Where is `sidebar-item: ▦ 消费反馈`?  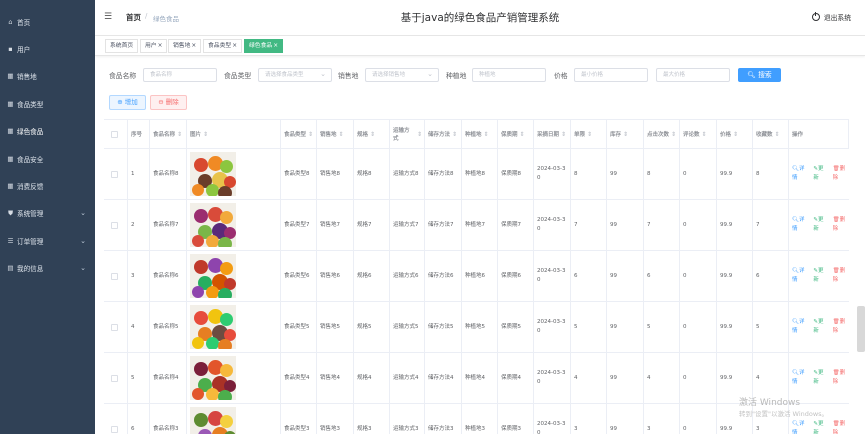 sidebar-item: ▦ 消费反馈 is located at coordinates (47, 185).